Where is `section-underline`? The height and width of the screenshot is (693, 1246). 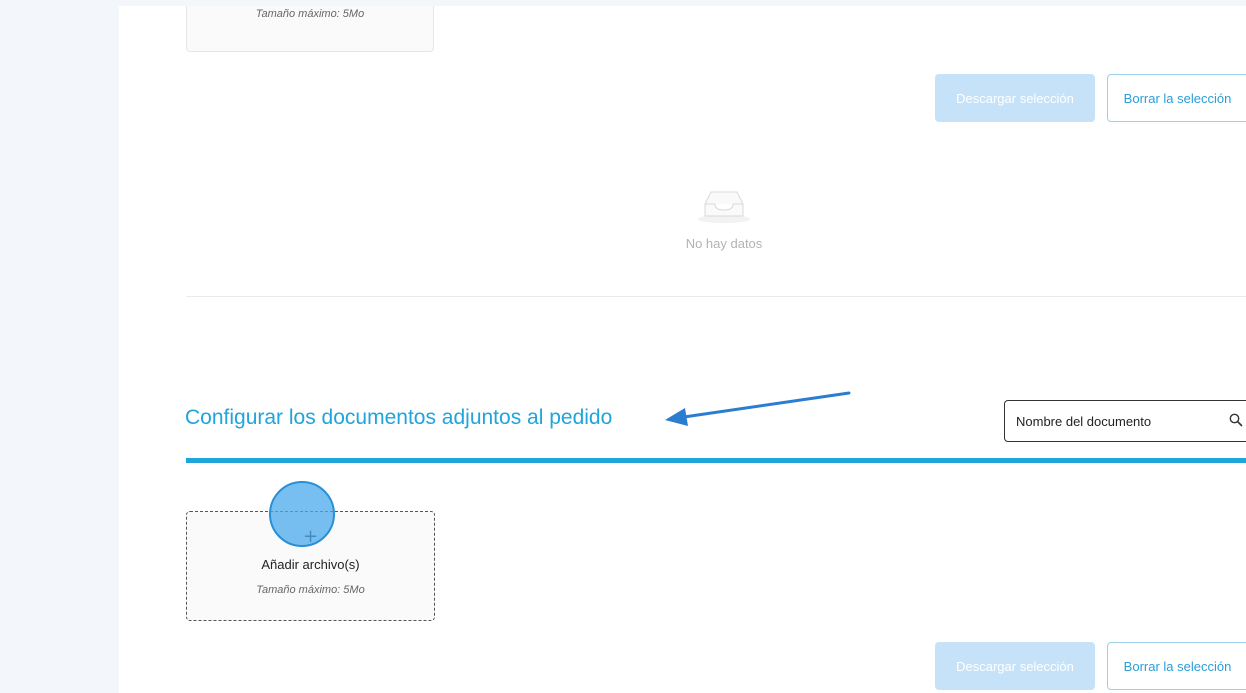
section-underline is located at coordinates (716, 460).